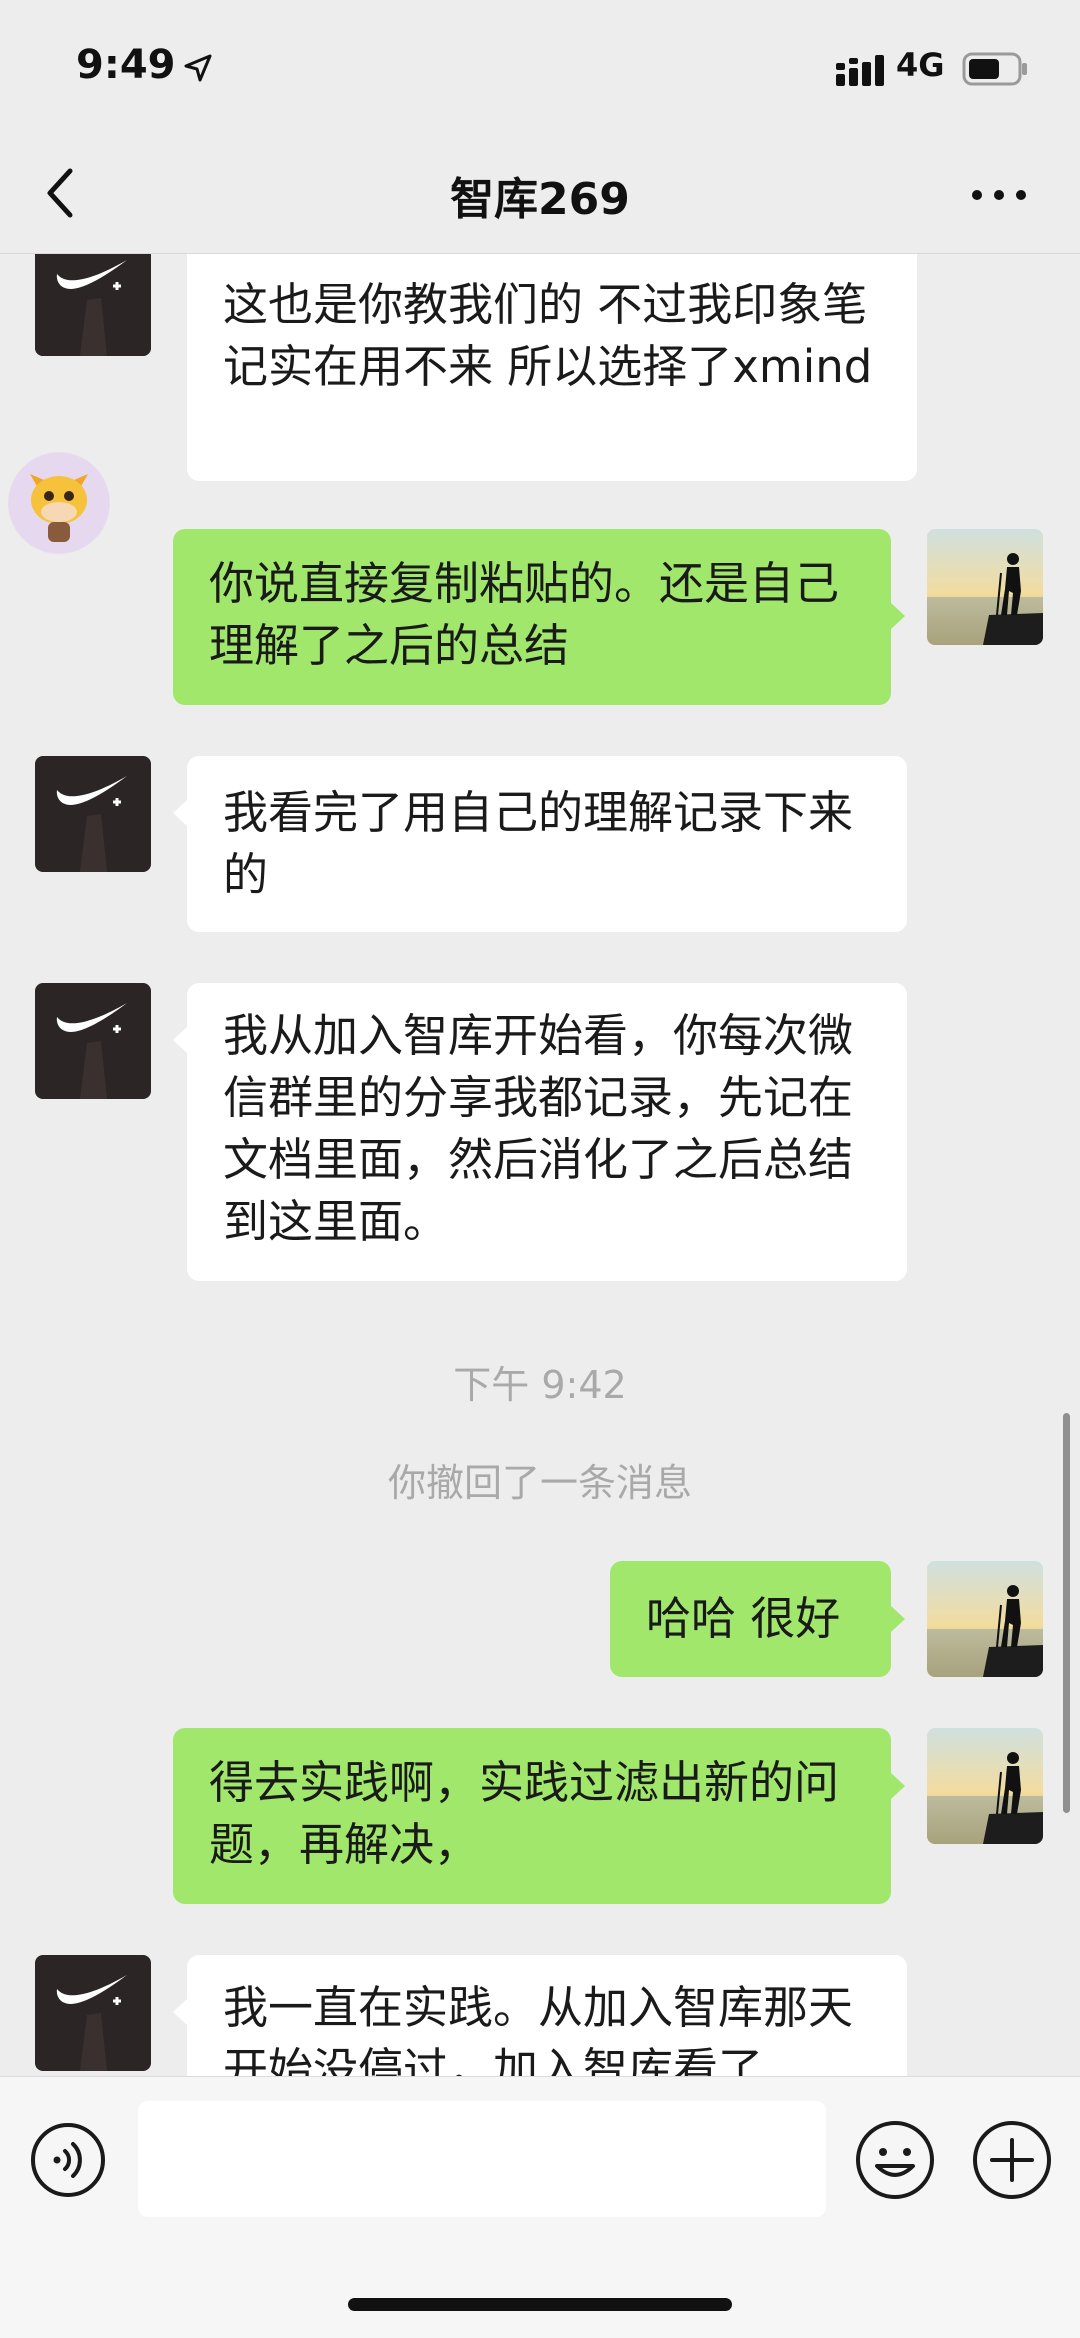 This screenshot has height=2338, width=1080. Describe the element at coordinates (895, 2160) in the screenshot. I see `emoji-icon` at that location.